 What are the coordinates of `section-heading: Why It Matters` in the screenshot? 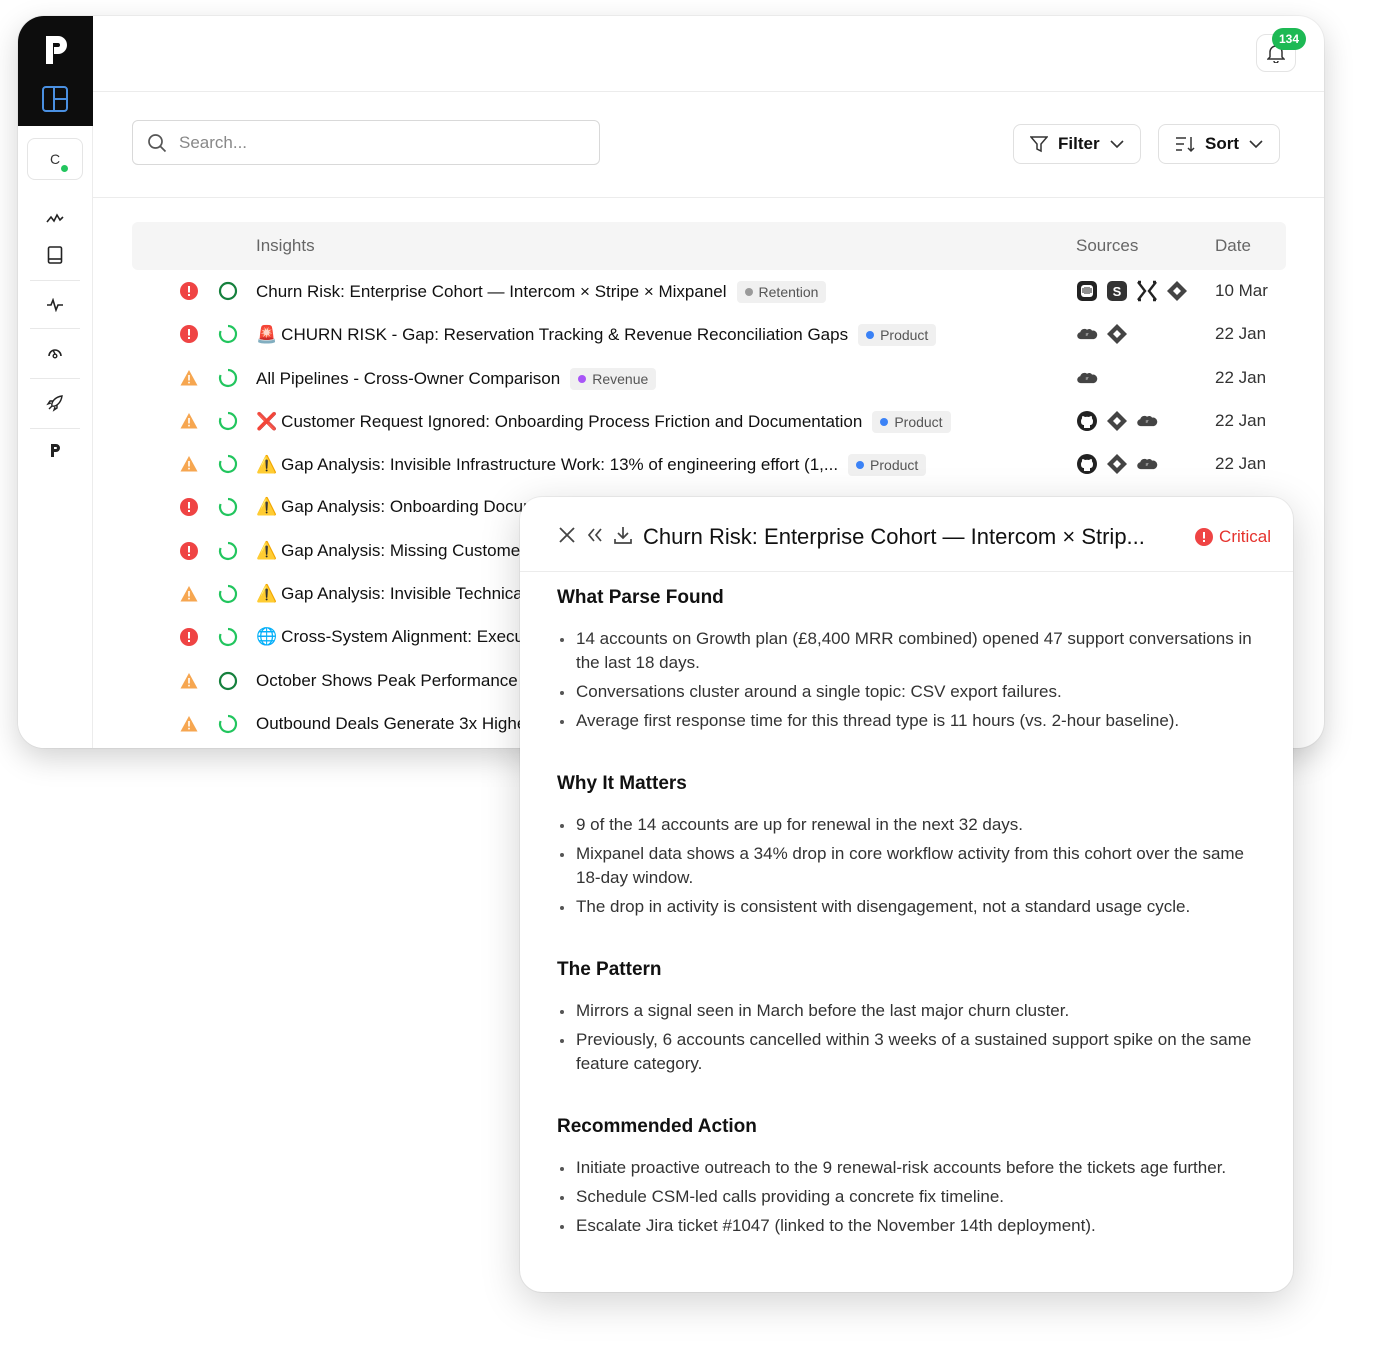 It's located at (622, 783).